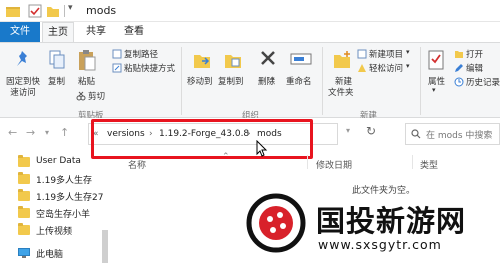 The height and width of the screenshot is (263, 500). I want to click on search-input: 在 mods 中搜索, so click(459, 134).